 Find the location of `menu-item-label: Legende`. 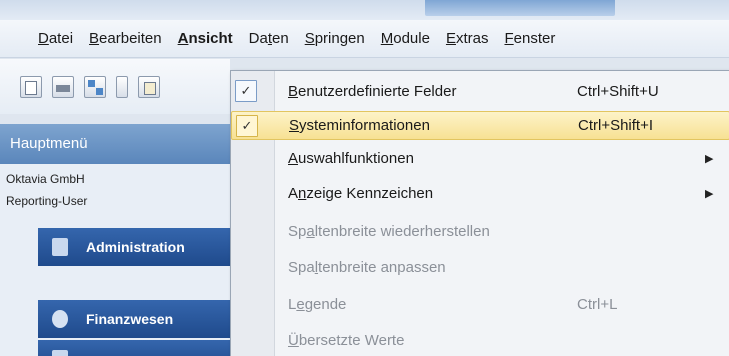

menu-item-label: Legende is located at coordinates (317, 304).